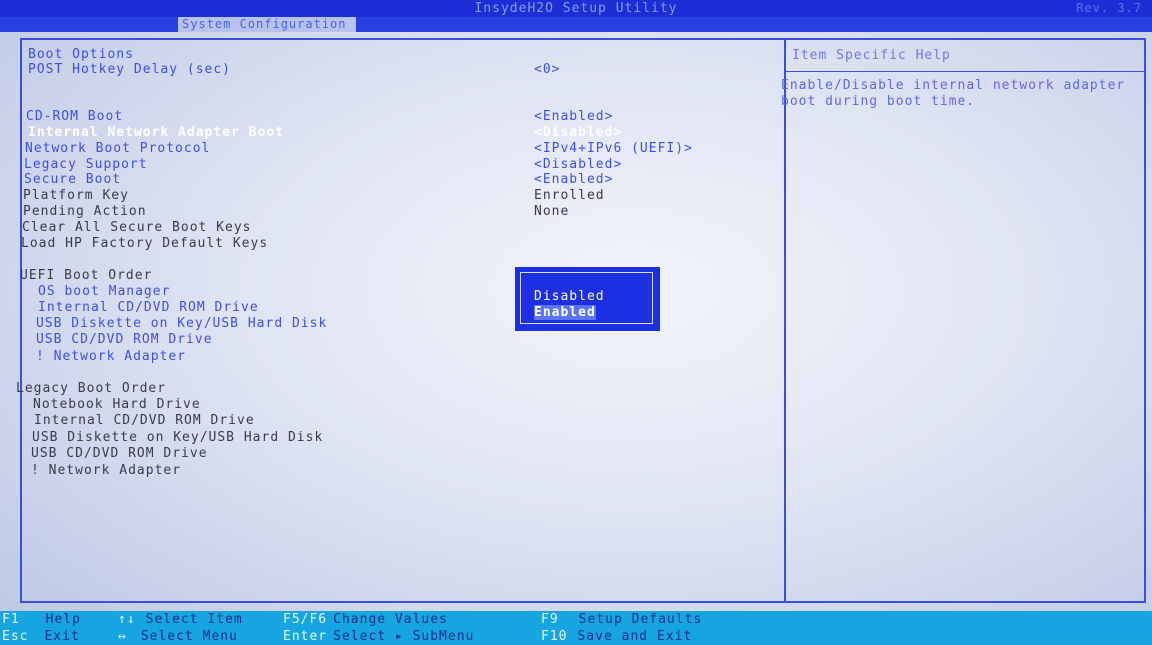 The image size is (1152, 645). I want to click on title-bar: InsydeH2O Setup Utility Rev. 3.7, so click(576, 8).